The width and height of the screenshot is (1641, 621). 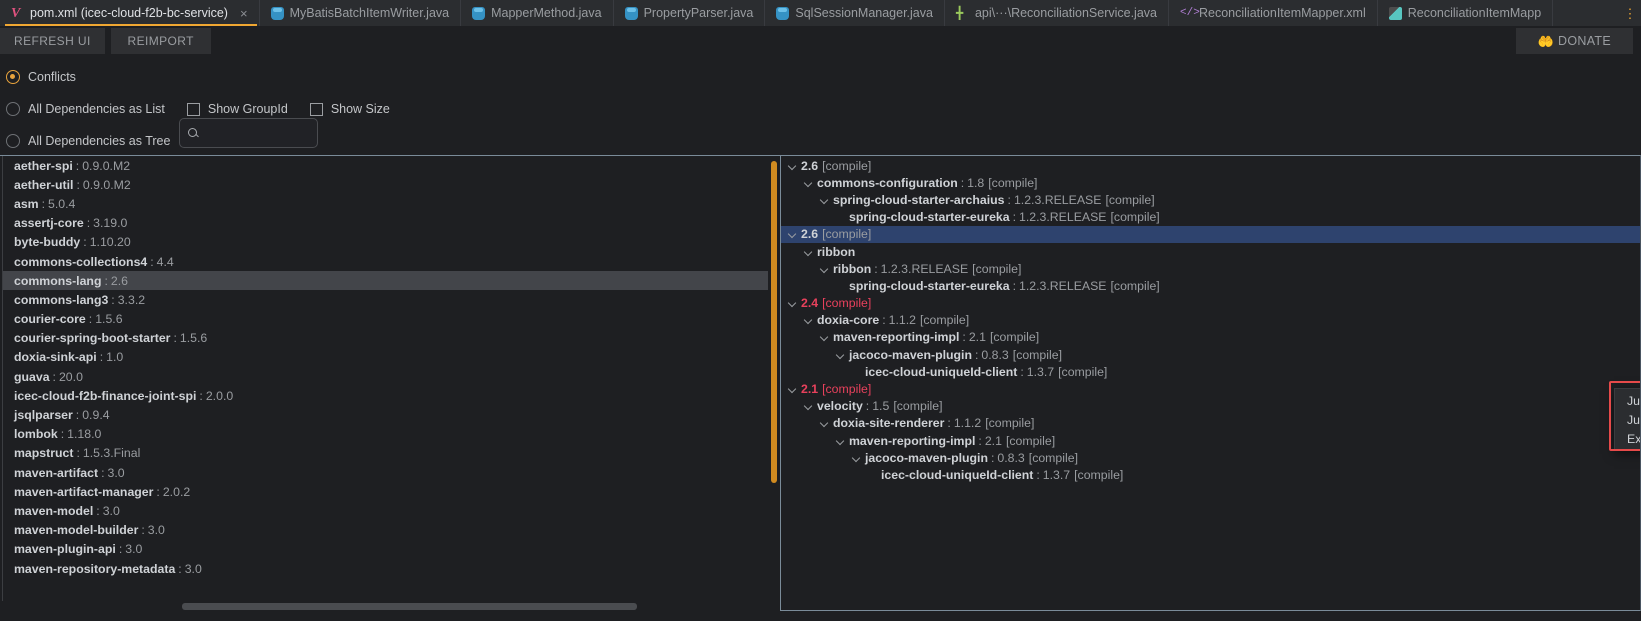 What do you see at coordinates (409, 606) in the screenshot?
I see `dependency-list-horizontal-scrollbar-thumb` at bounding box center [409, 606].